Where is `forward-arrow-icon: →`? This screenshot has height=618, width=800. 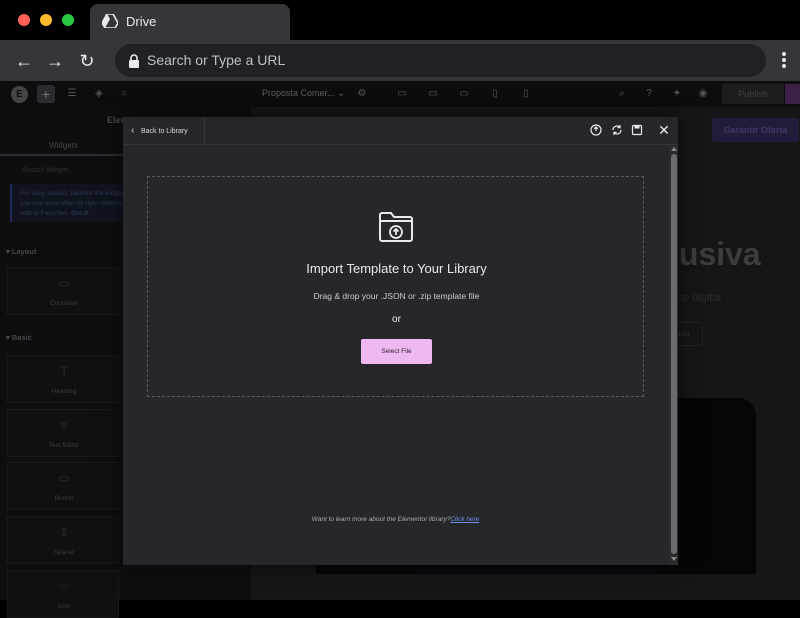
forward-arrow-icon: → is located at coordinates (55, 61).